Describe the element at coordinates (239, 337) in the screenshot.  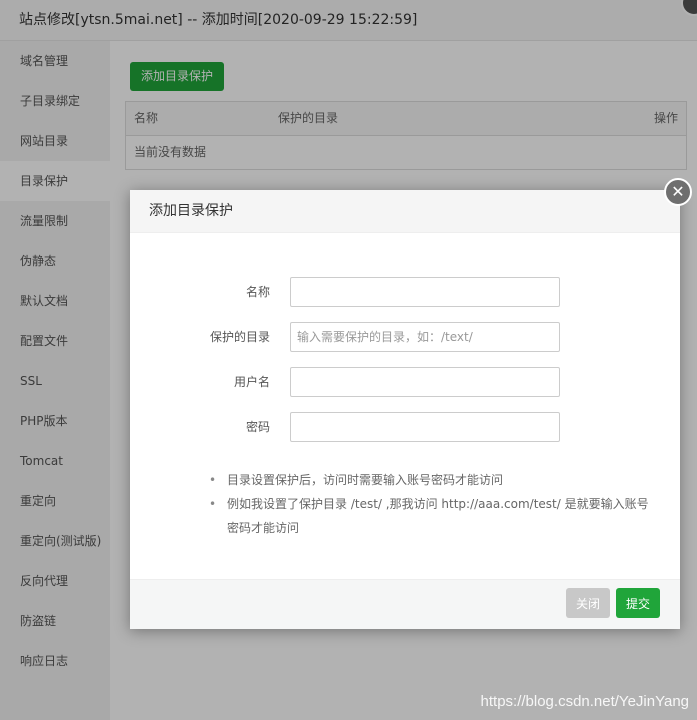
I see `dir-label: 保护的目录` at that location.